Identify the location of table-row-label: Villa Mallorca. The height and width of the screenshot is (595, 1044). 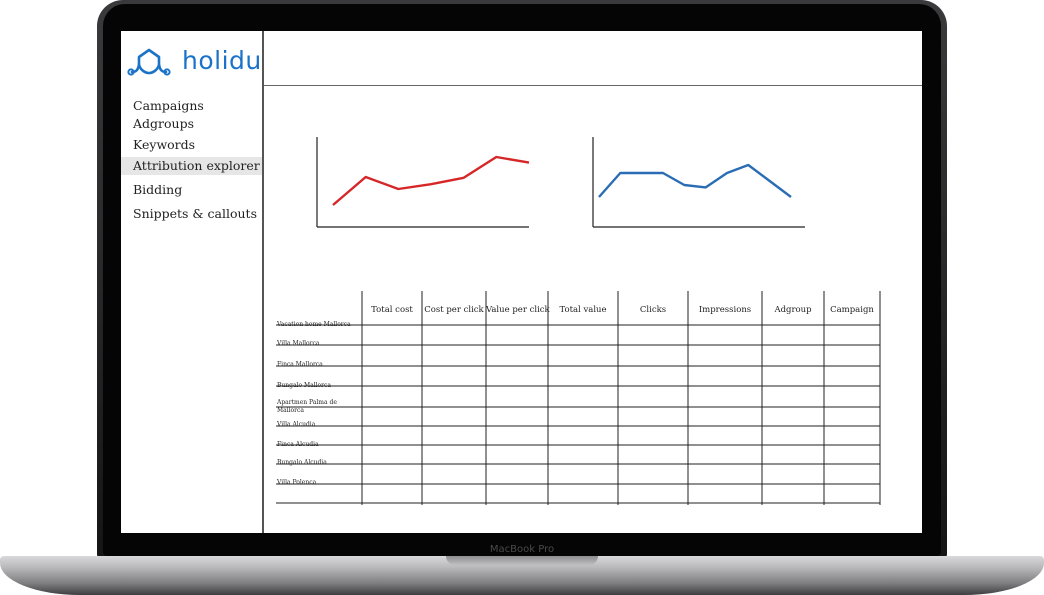
(317, 344).